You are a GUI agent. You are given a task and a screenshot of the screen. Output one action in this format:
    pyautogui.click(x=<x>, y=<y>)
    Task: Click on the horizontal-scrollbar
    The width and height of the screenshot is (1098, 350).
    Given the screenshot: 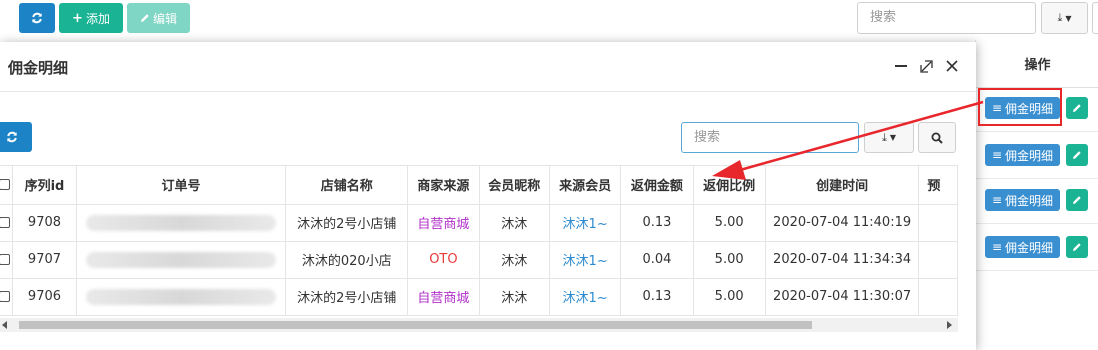 What is the action you would take?
    pyautogui.click(x=479, y=325)
    